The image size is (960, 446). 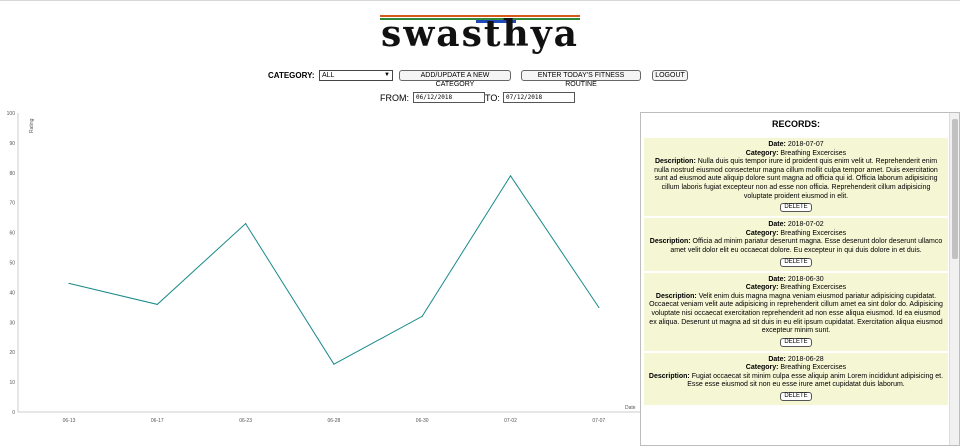 I want to click on scrollbar-thumb, so click(x=955, y=189).